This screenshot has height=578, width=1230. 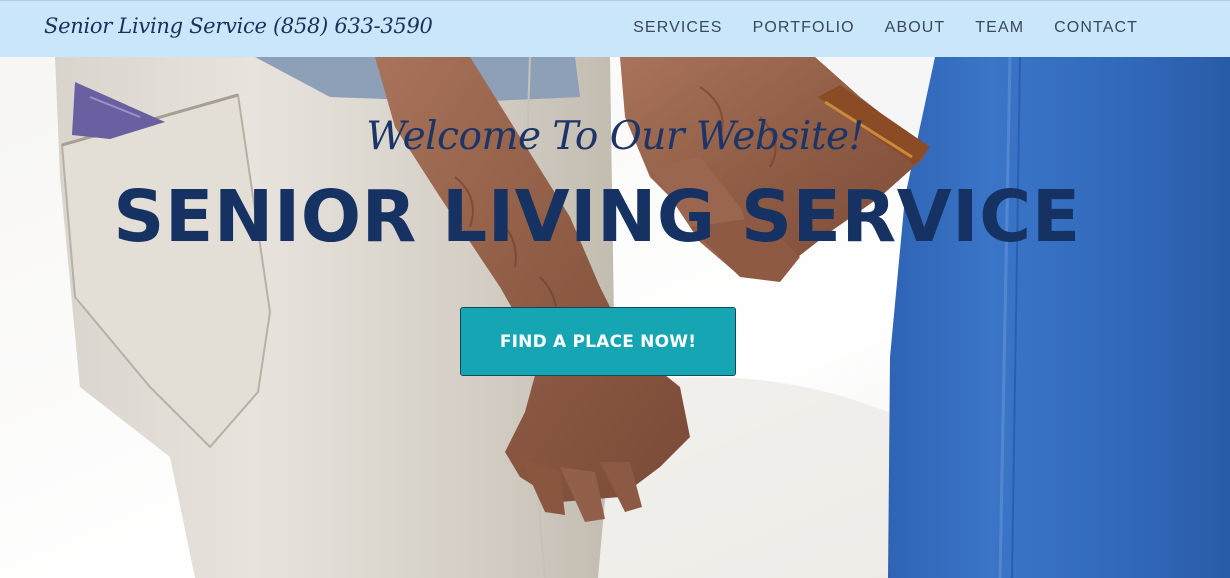 I want to click on hero-headline: SENIOR LIVING SERVICE, so click(x=597, y=216).